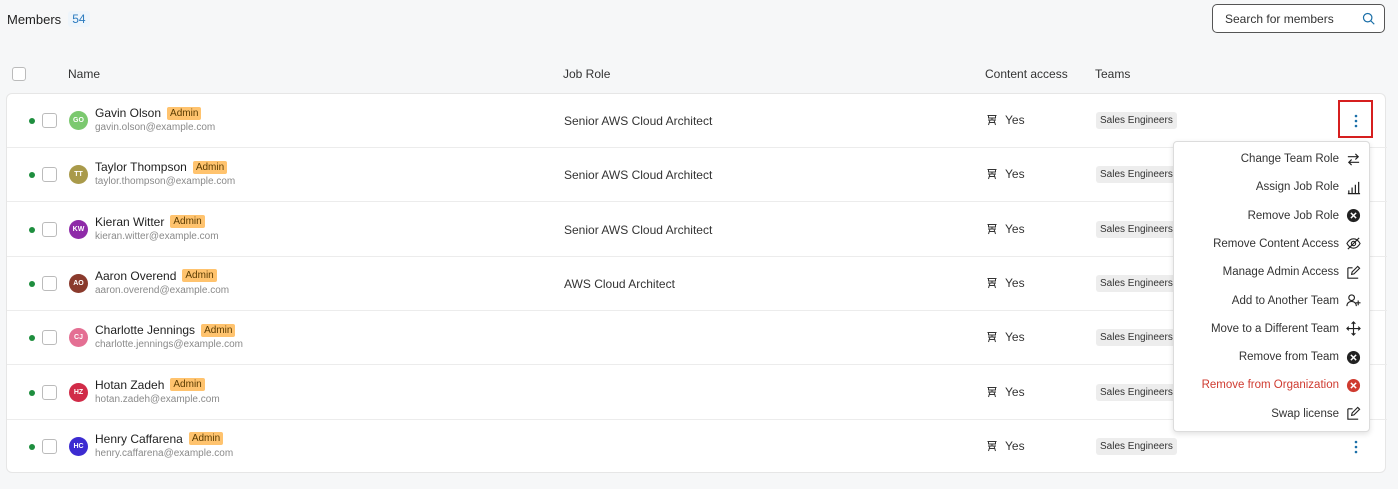 Image resolution: width=1398 pixels, height=489 pixels. Describe the element at coordinates (1353, 413) in the screenshot. I see `edit-box-icon` at that location.